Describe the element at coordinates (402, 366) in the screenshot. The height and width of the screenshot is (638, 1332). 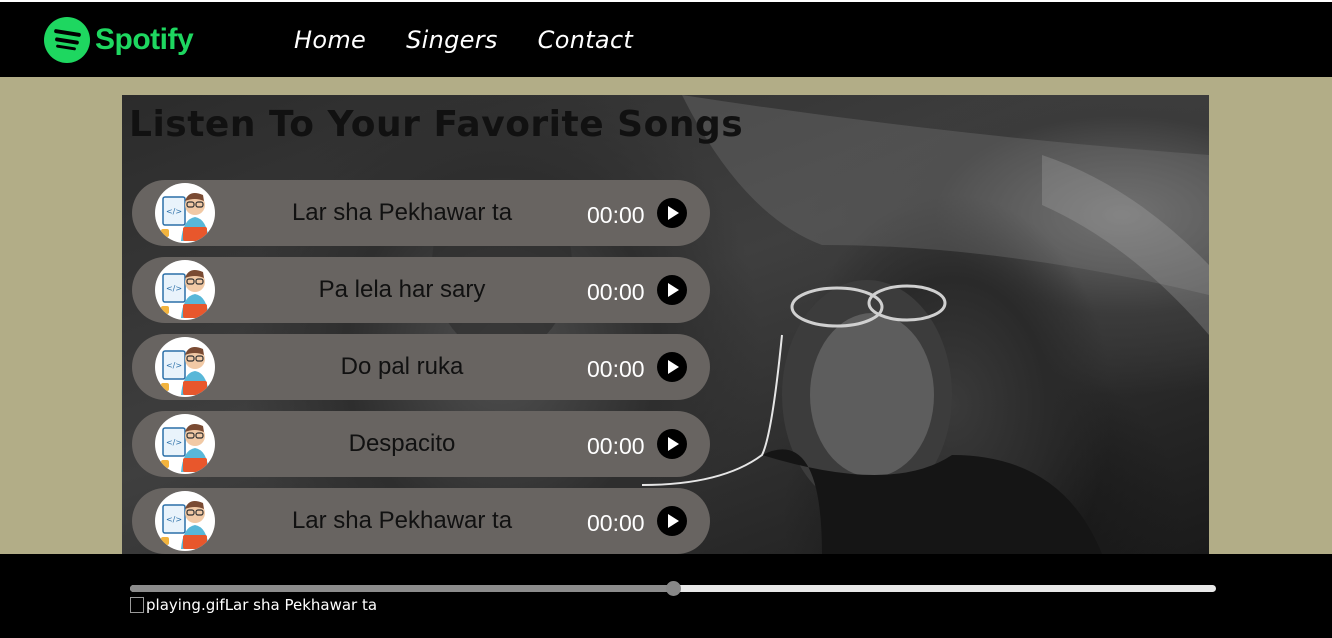
I see `song-name: Do pal ruka` at that location.